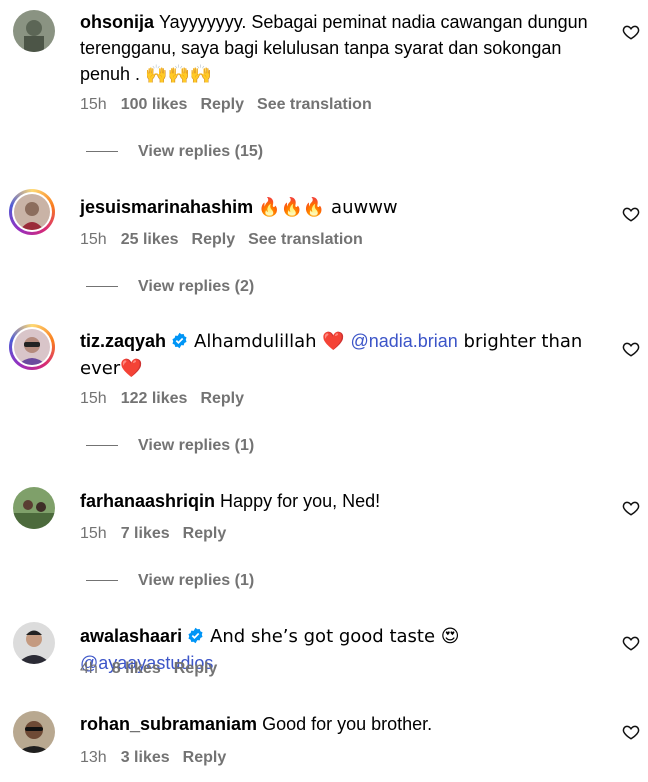  Describe the element at coordinates (154, 398) in the screenshot. I see `likes-count: 122 likes` at that location.